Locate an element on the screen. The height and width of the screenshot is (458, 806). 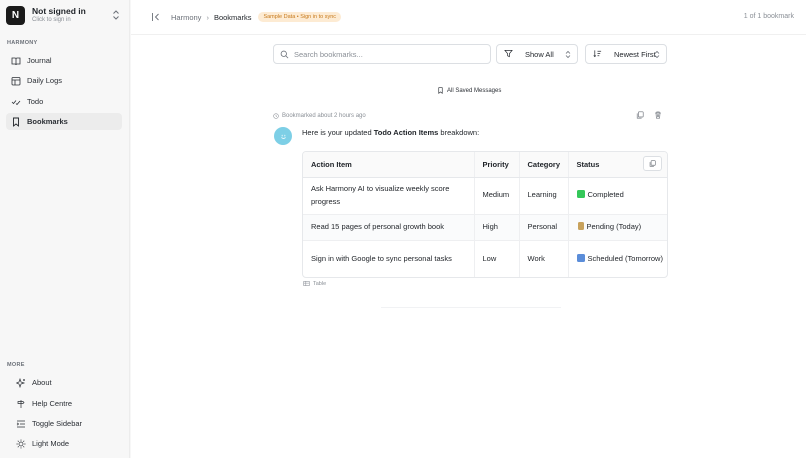
sort-label: Newest First is located at coordinates (635, 54).